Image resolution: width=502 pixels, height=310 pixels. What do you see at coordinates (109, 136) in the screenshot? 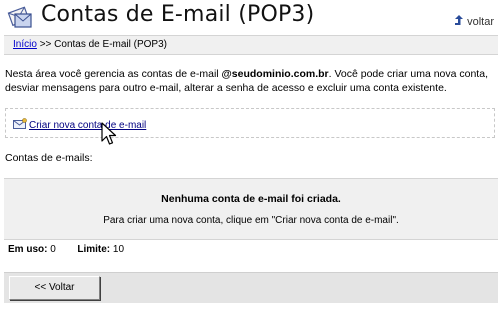
I see `mouse-pointer-icon` at bounding box center [109, 136].